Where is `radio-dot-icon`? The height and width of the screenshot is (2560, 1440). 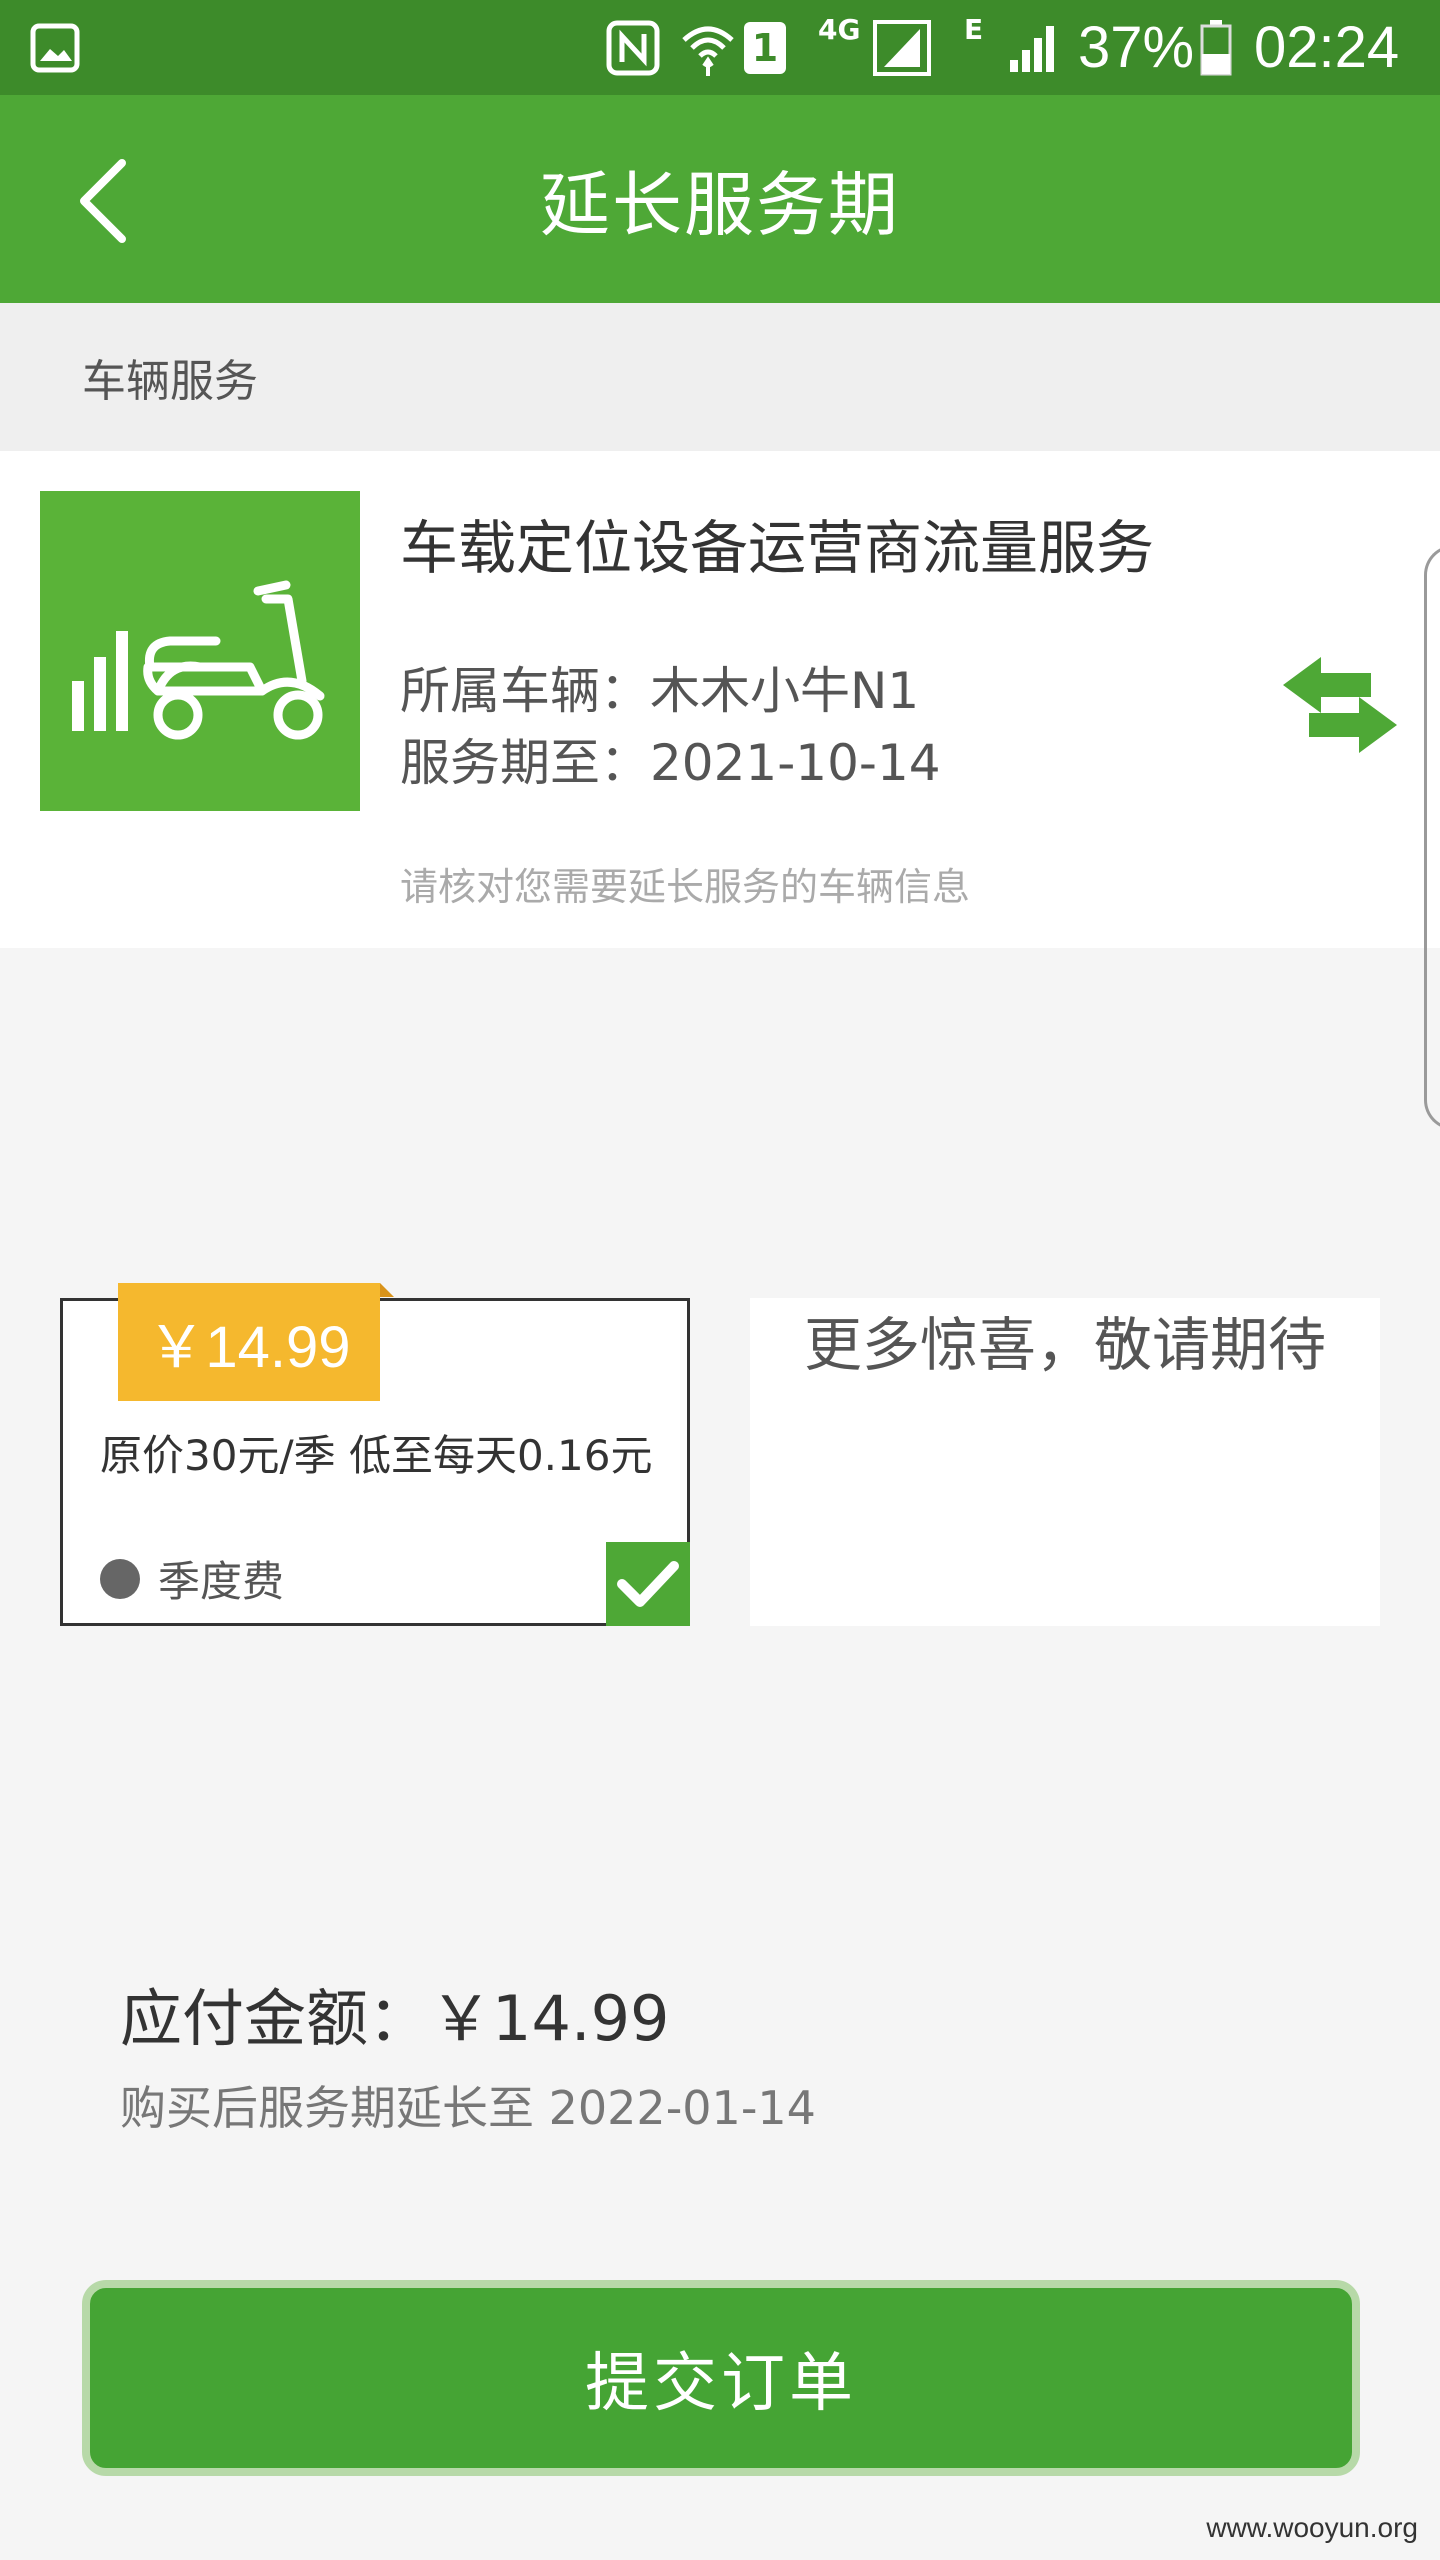 radio-dot-icon is located at coordinates (120, 1578).